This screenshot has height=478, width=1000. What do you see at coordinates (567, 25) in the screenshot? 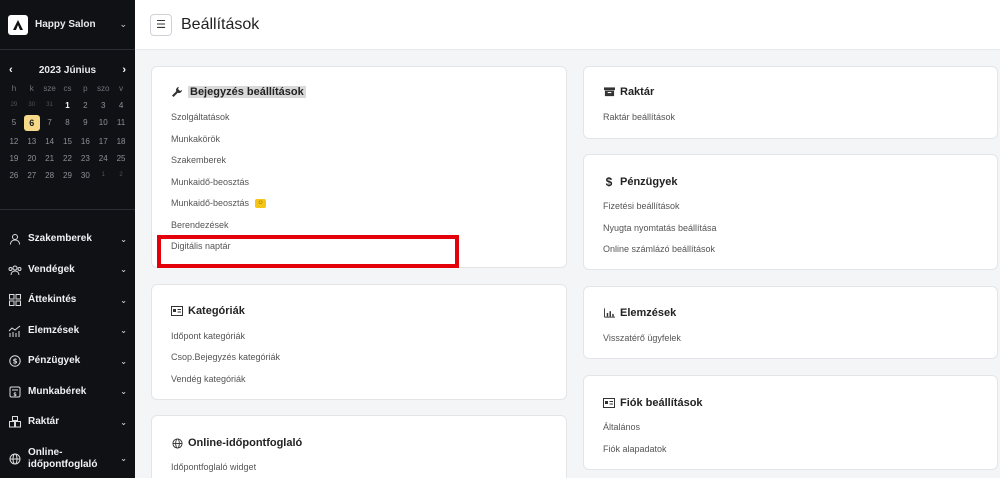
I see `top-header: ☰ Beállítások` at bounding box center [567, 25].